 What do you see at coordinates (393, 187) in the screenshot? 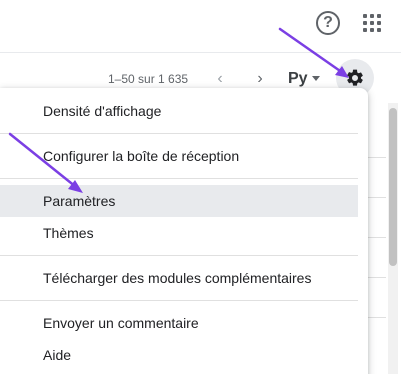
I see `scrollbar-thumb` at bounding box center [393, 187].